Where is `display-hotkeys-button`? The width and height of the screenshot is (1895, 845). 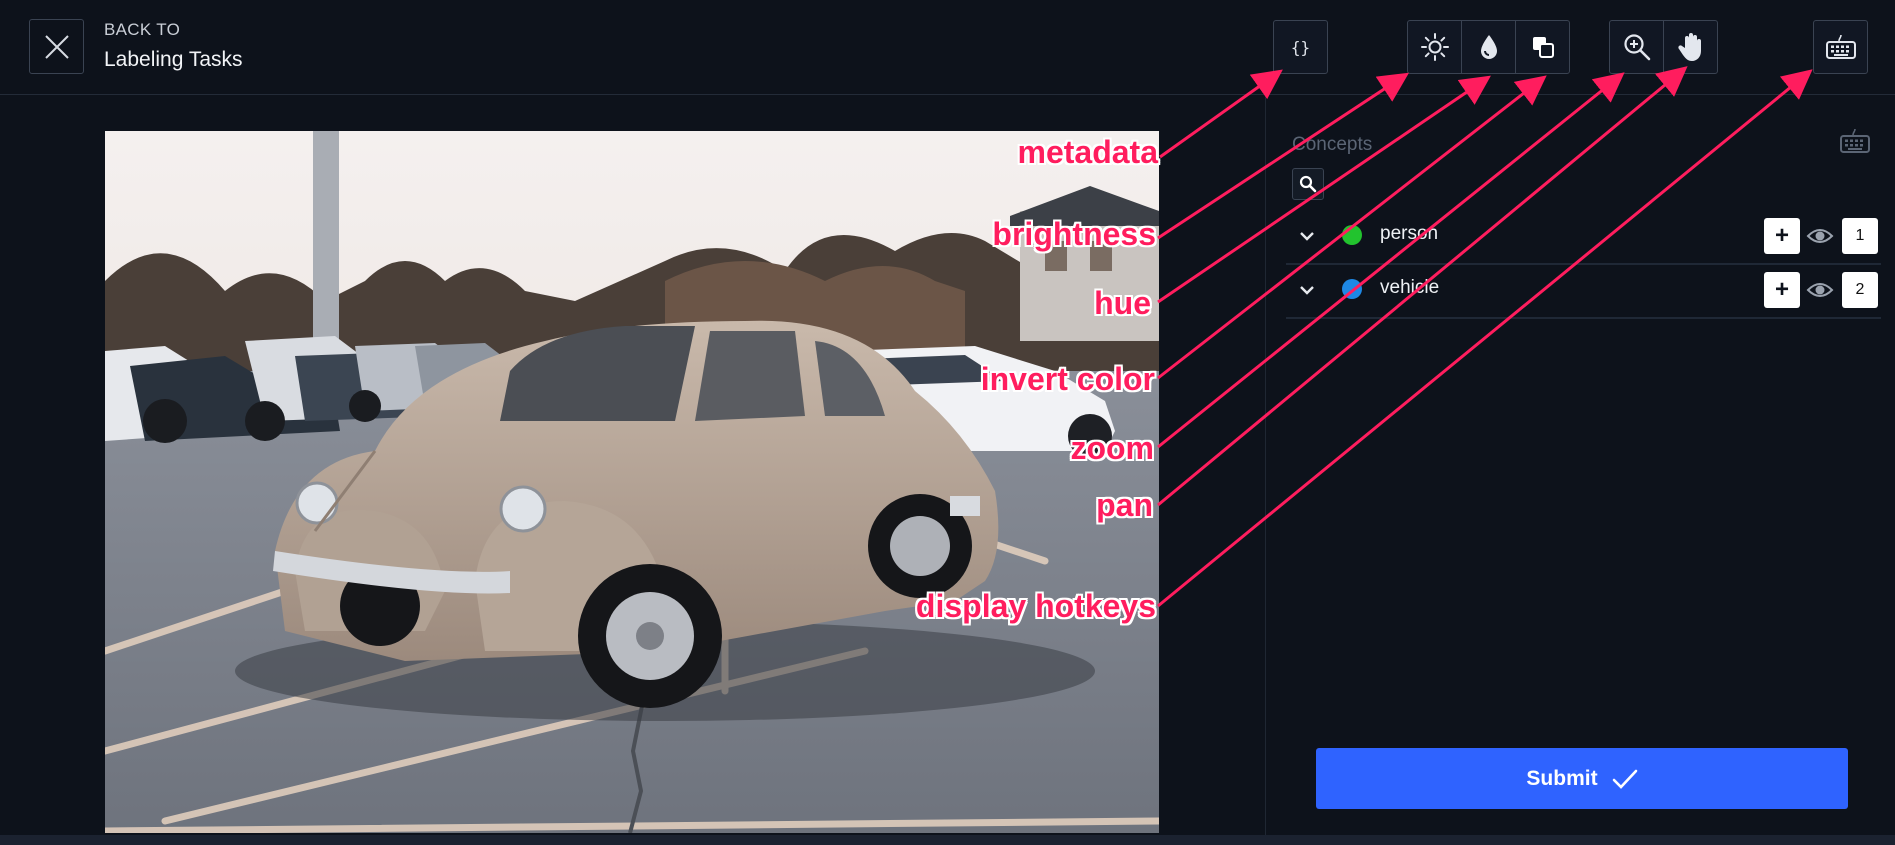 display-hotkeys-button is located at coordinates (1840, 47).